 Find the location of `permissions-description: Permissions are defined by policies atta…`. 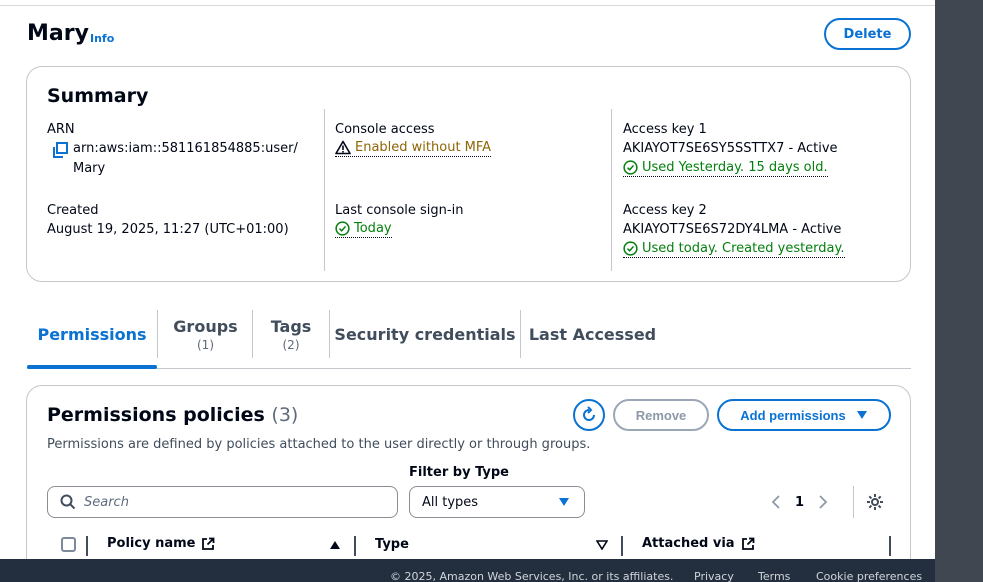

permissions-description: Permissions are defined by policies atta… is located at coordinates (319, 444).